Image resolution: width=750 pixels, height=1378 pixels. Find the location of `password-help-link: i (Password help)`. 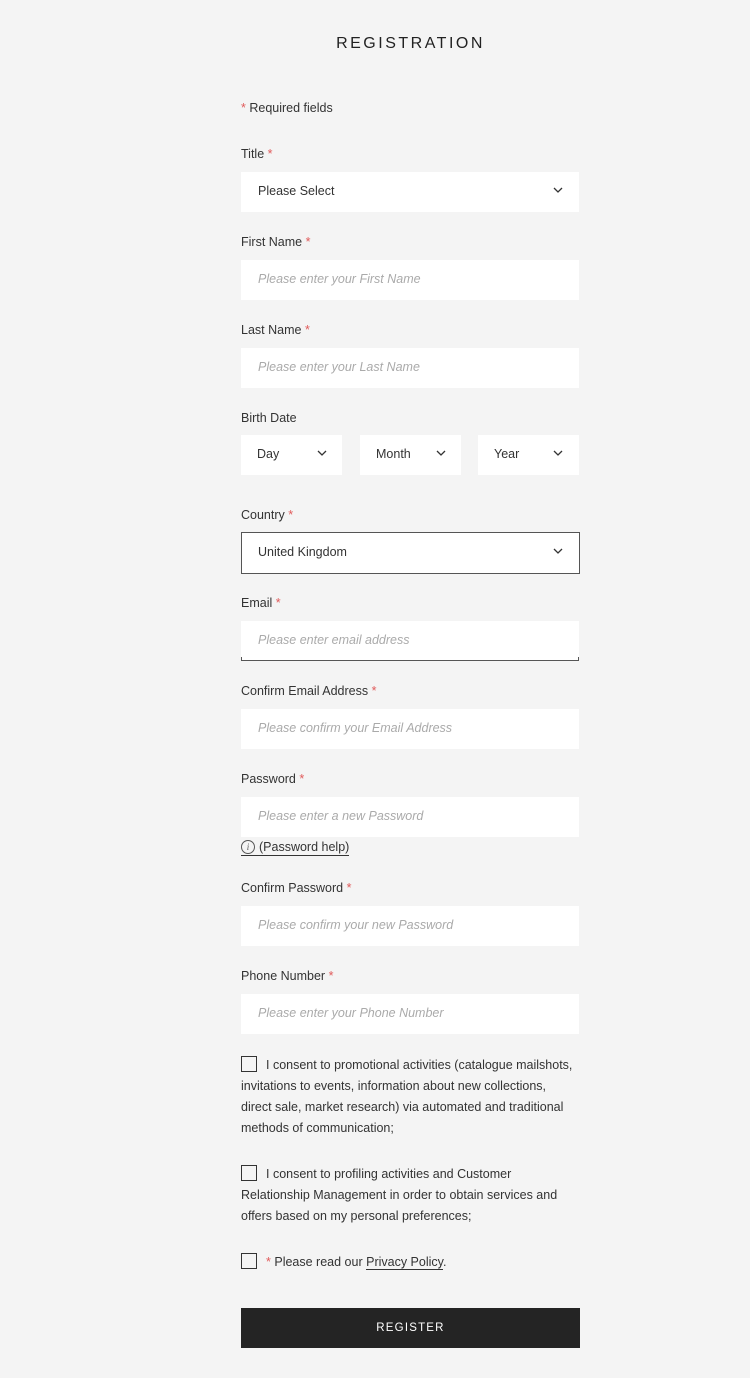

password-help-link: i (Password help) is located at coordinates (295, 848).